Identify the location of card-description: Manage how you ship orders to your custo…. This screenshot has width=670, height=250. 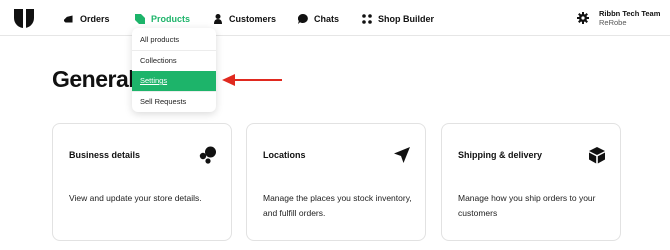
(527, 205).